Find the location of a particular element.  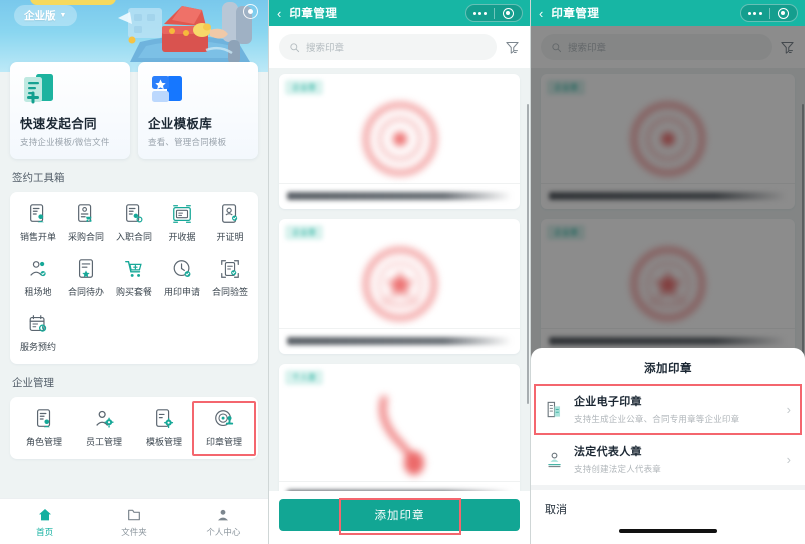

record-icon is located at coordinates (250, 11).